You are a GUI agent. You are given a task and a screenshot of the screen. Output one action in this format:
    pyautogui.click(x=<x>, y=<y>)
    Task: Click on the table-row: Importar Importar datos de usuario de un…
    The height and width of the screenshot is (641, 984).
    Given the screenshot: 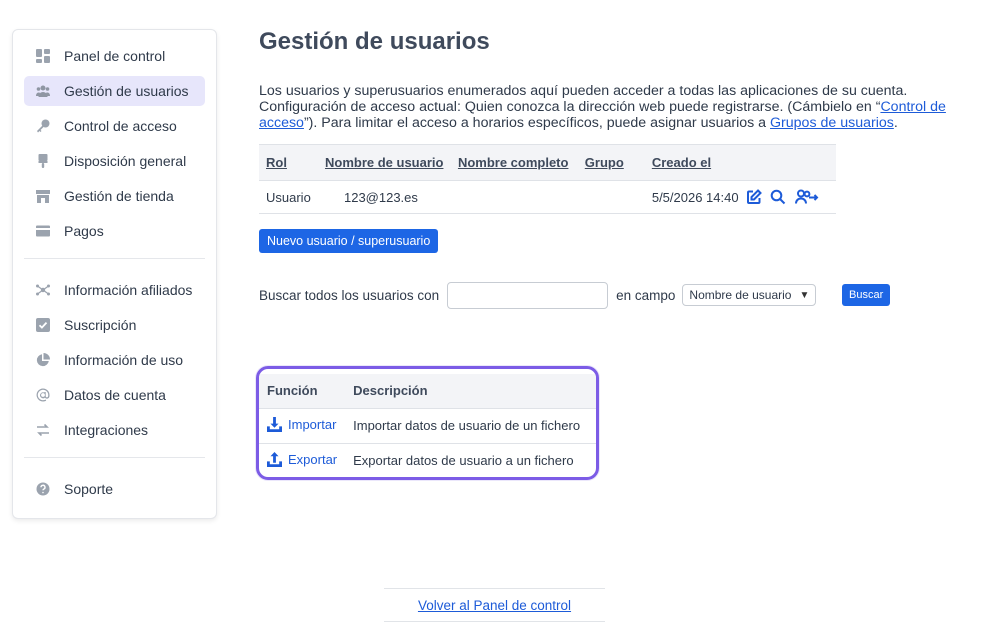 What is the action you would take?
    pyautogui.click(x=427, y=426)
    